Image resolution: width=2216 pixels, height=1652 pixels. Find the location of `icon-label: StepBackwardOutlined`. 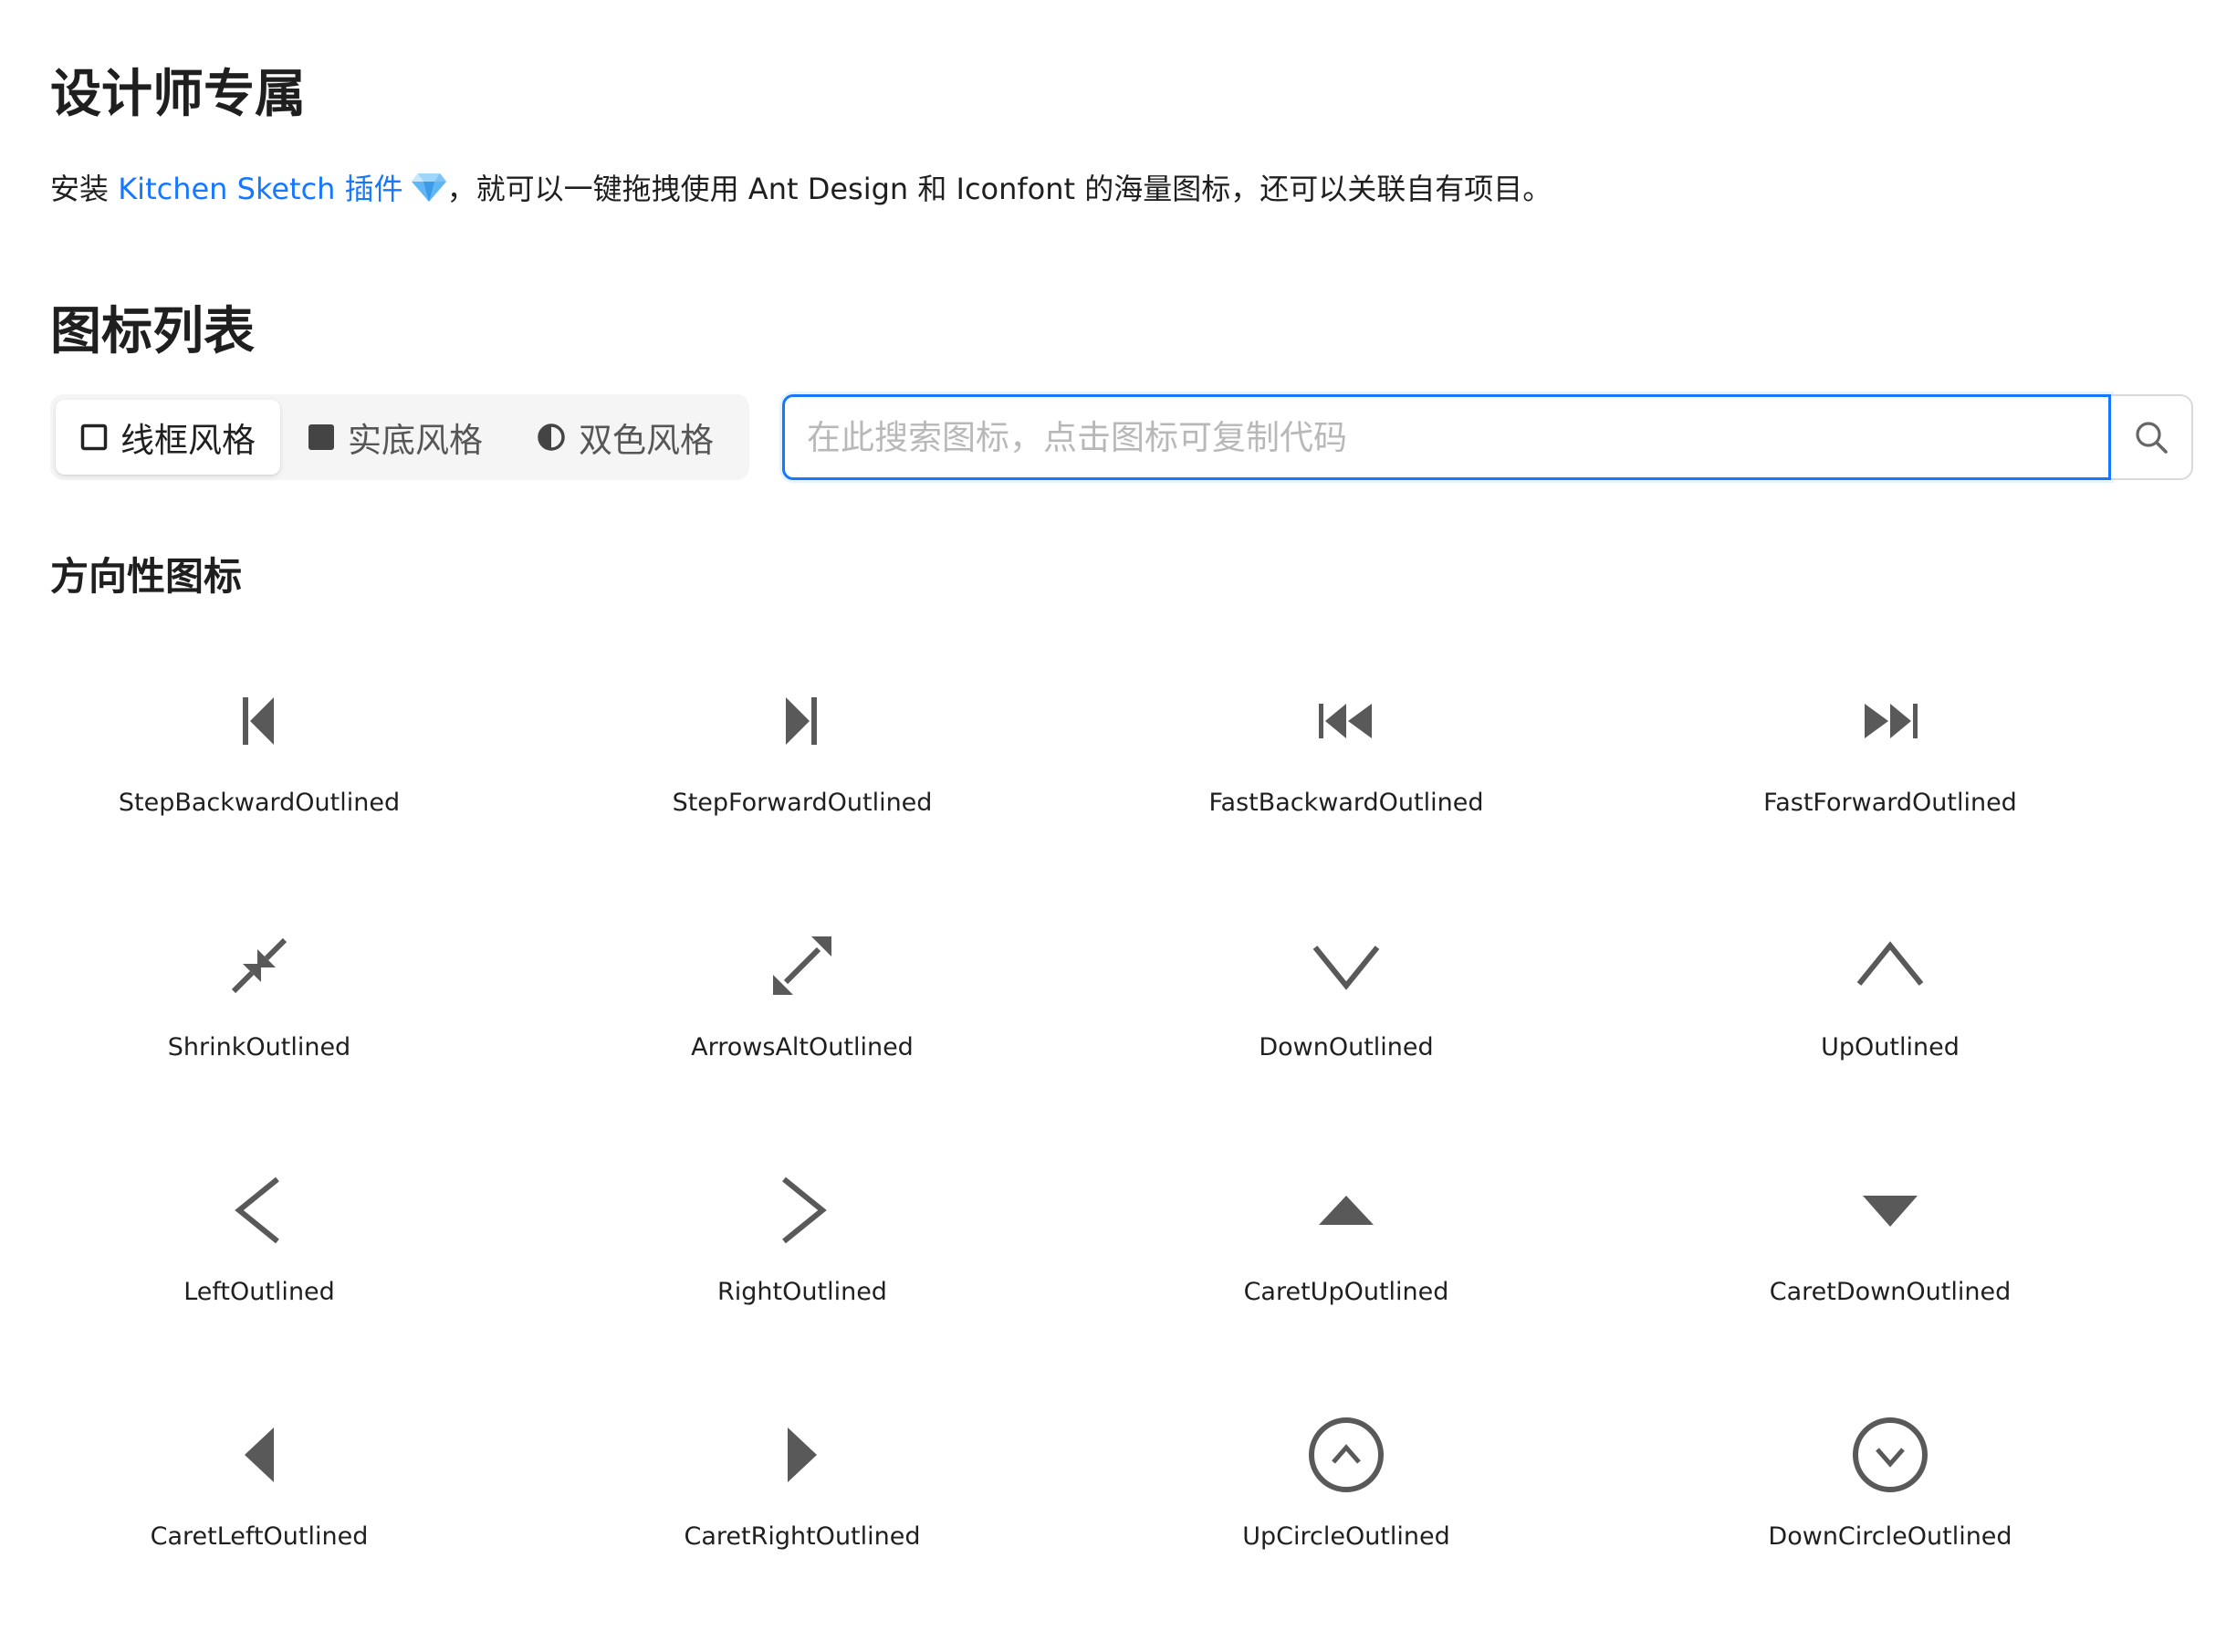

icon-label: StepBackwardOutlined is located at coordinates (259, 803).